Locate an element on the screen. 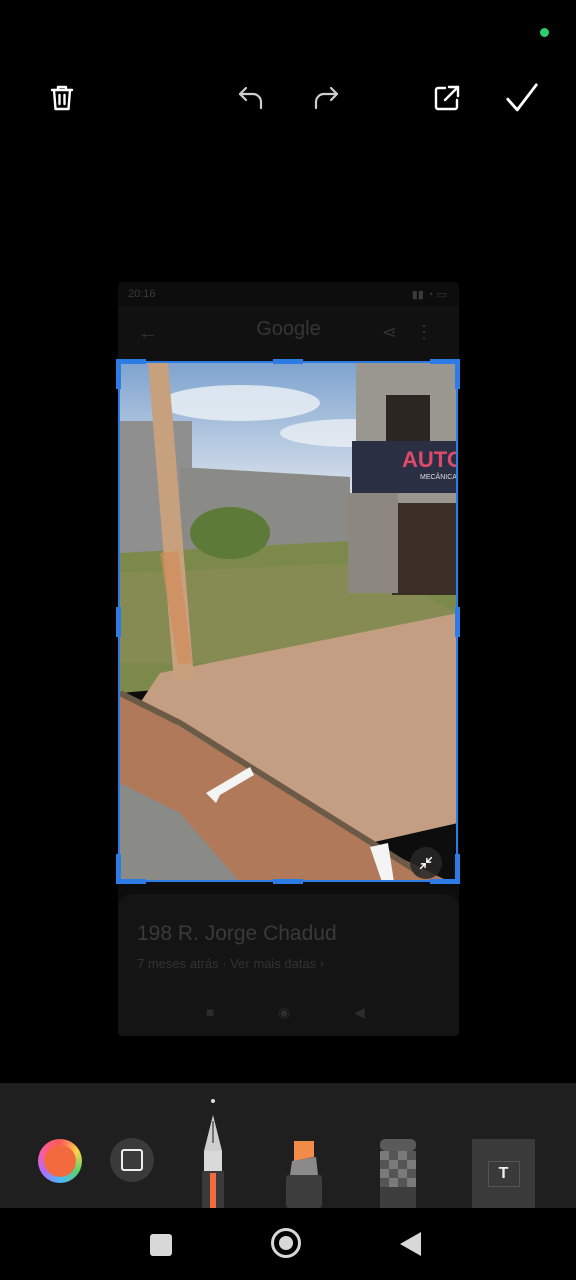 This screenshot has height=1280, width=576. crop-handle-left is located at coordinates (118, 622).